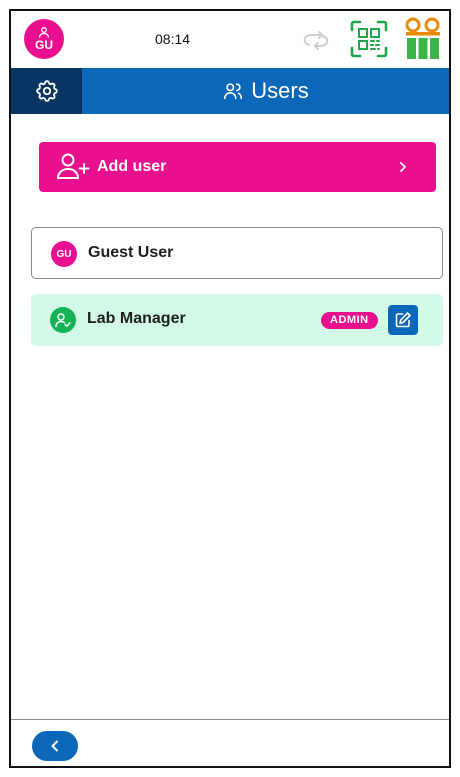  I want to click on gear-icon, so click(46, 91).